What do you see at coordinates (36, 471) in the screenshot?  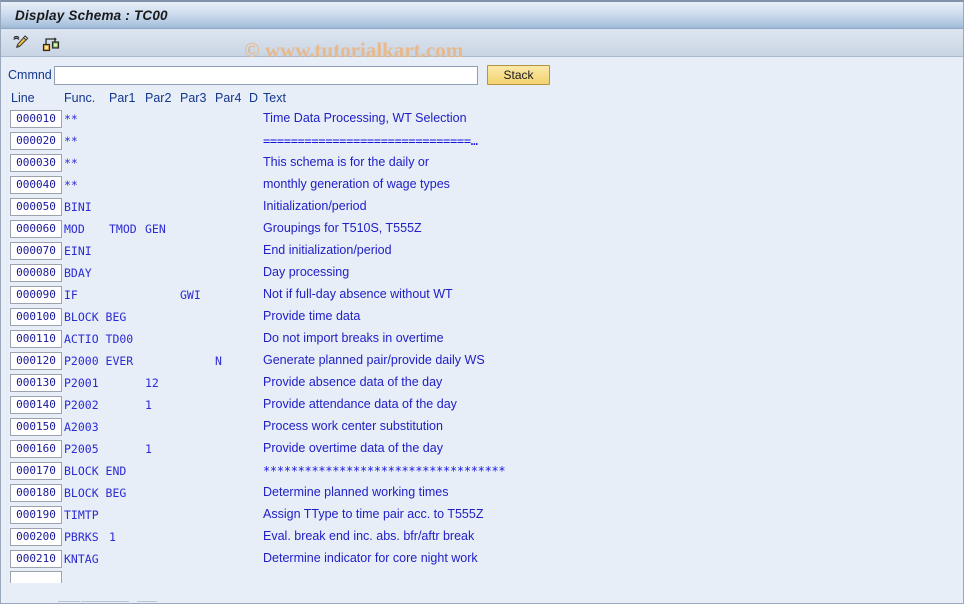 I see `line-number-field: 000170` at bounding box center [36, 471].